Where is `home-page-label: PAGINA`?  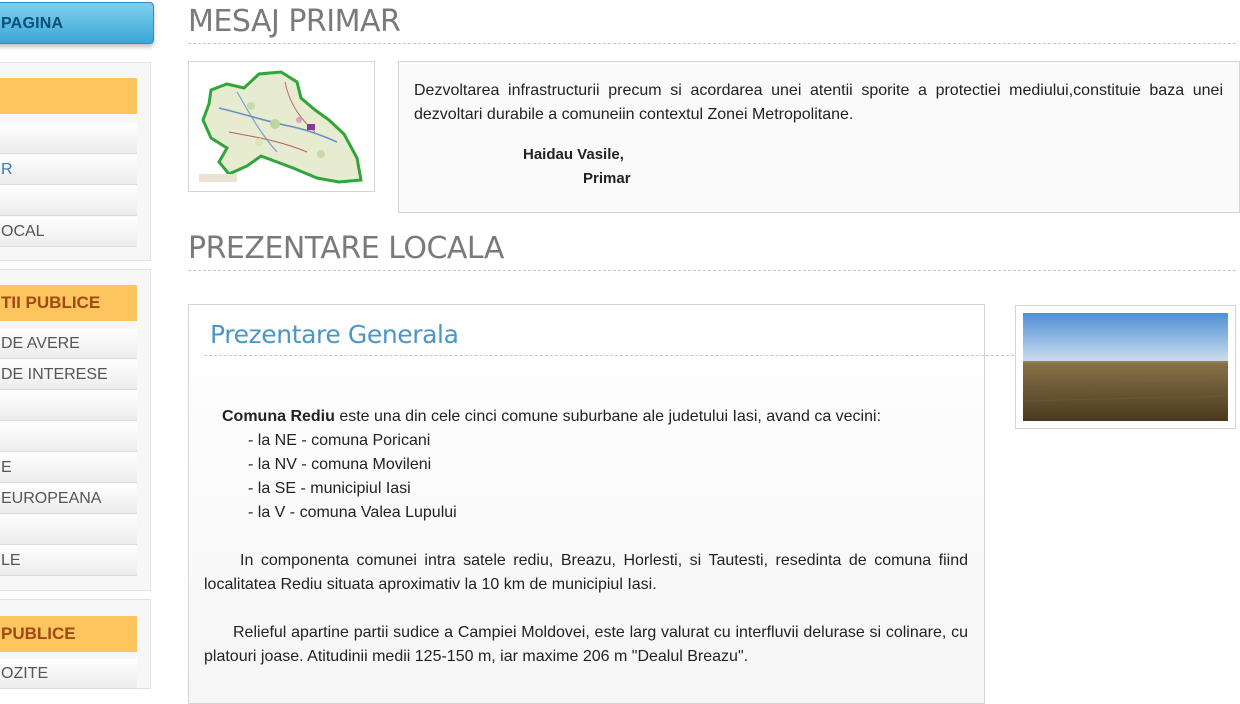 home-page-label: PAGINA is located at coordinates (32, 23).